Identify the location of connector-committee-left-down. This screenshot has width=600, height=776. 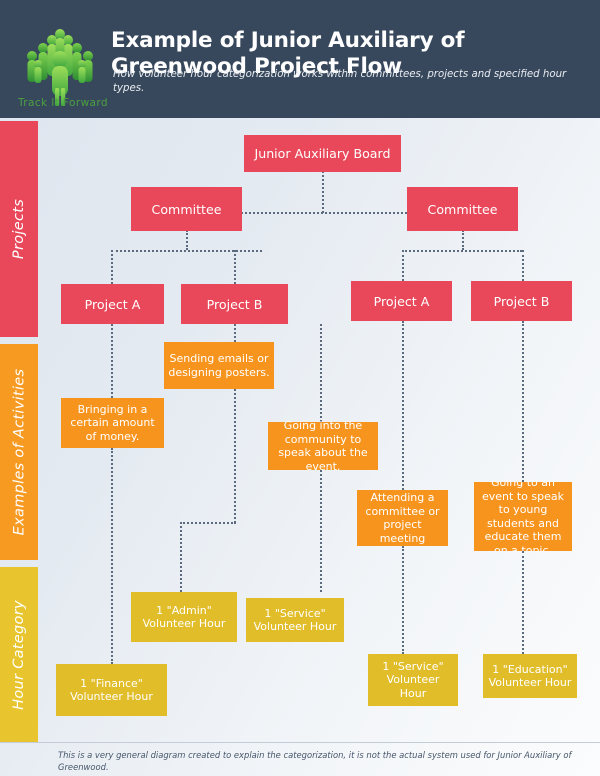
(187, 240).